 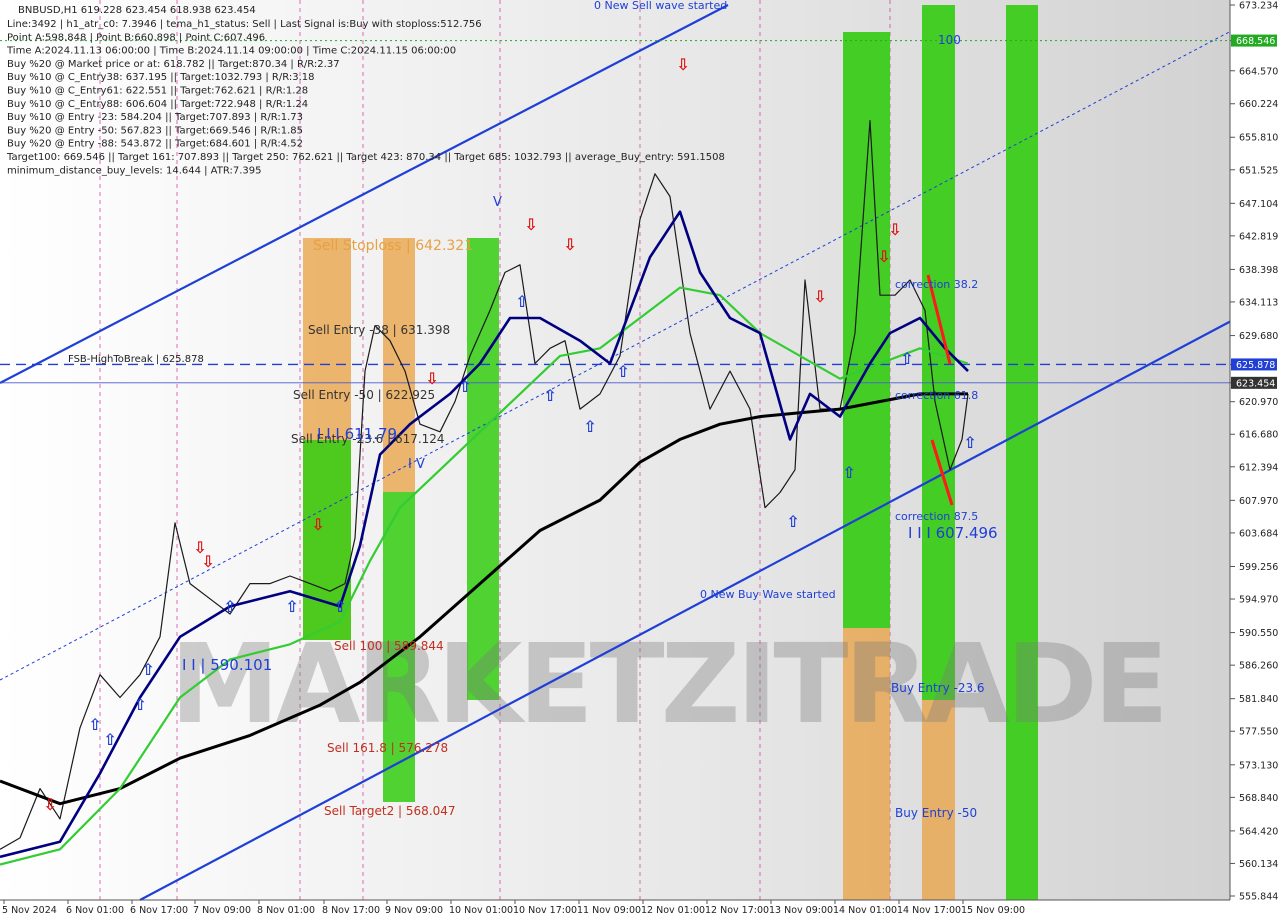 I want to click on zone-label: Sell Target2 | 568.047, so click(x=390, y=811).